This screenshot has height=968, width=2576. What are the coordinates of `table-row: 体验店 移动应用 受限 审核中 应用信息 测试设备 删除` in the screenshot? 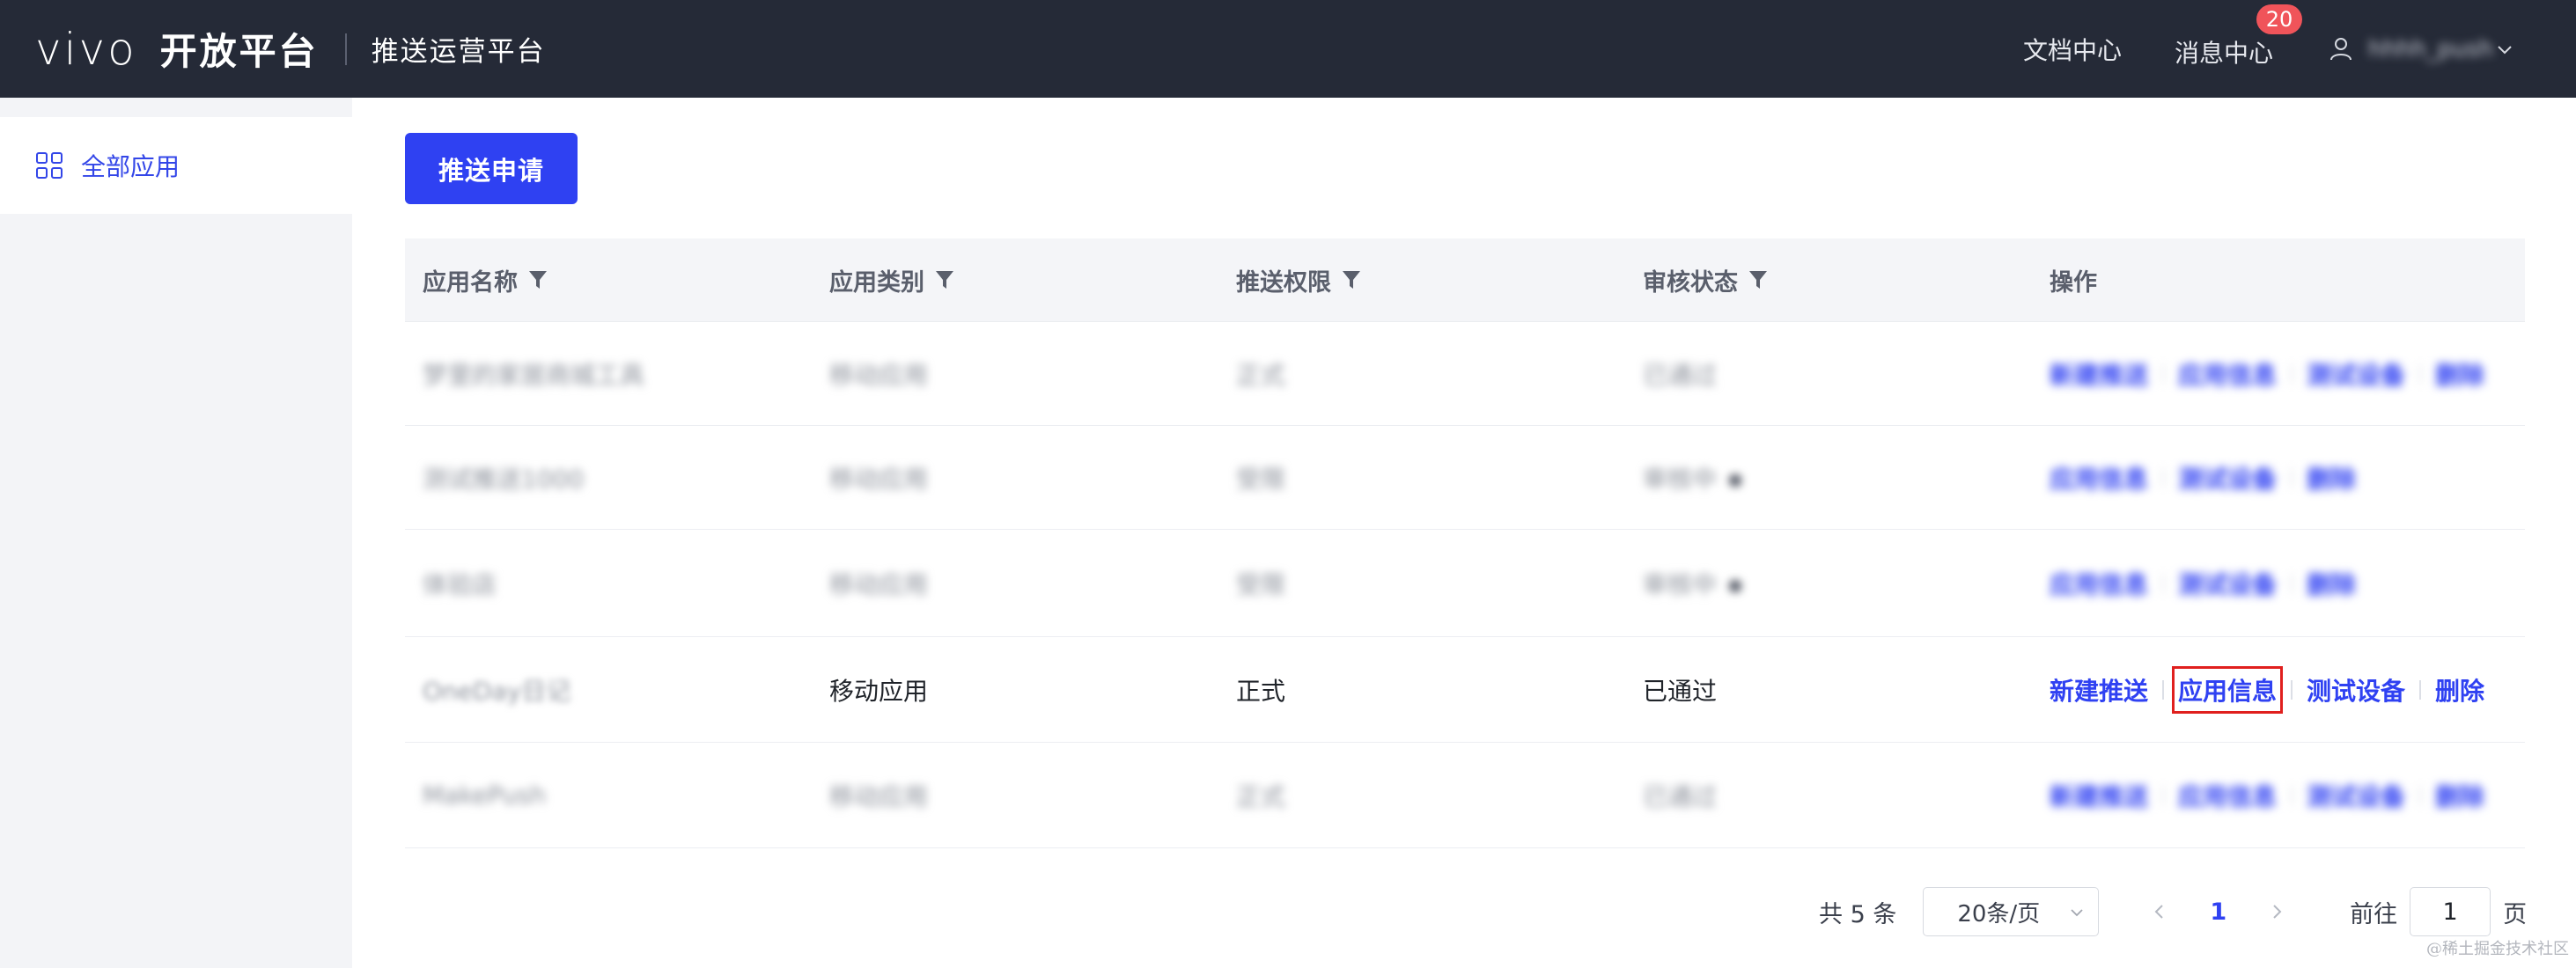 It's located at (1465, 583).